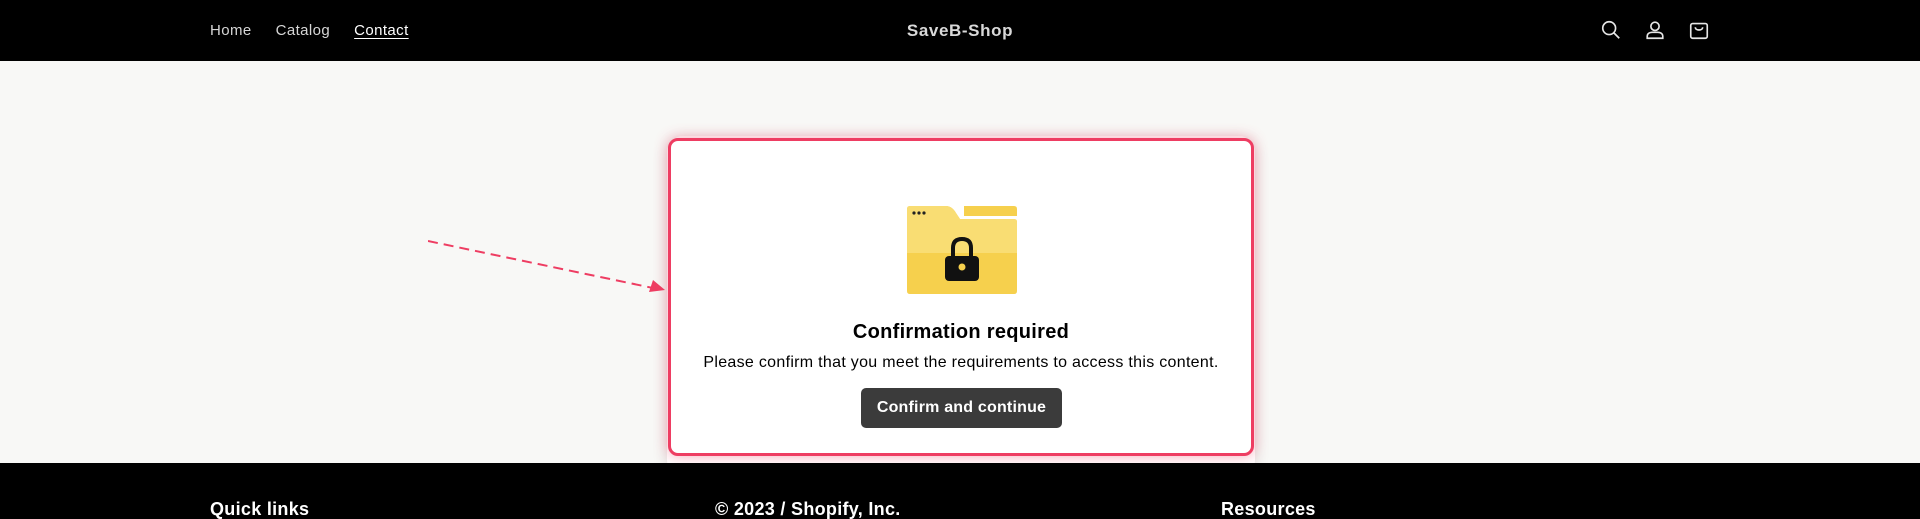  What do you see at coordinates (1268, 509) in the screenshot?
I see `footer-resources-heading: Resources` at bounding box center [1268, 509].